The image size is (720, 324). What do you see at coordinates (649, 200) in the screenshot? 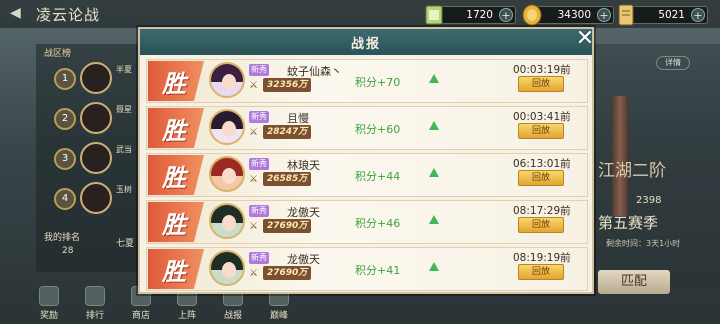
I see `season-score: 2398` at bounding box center [649, 200].